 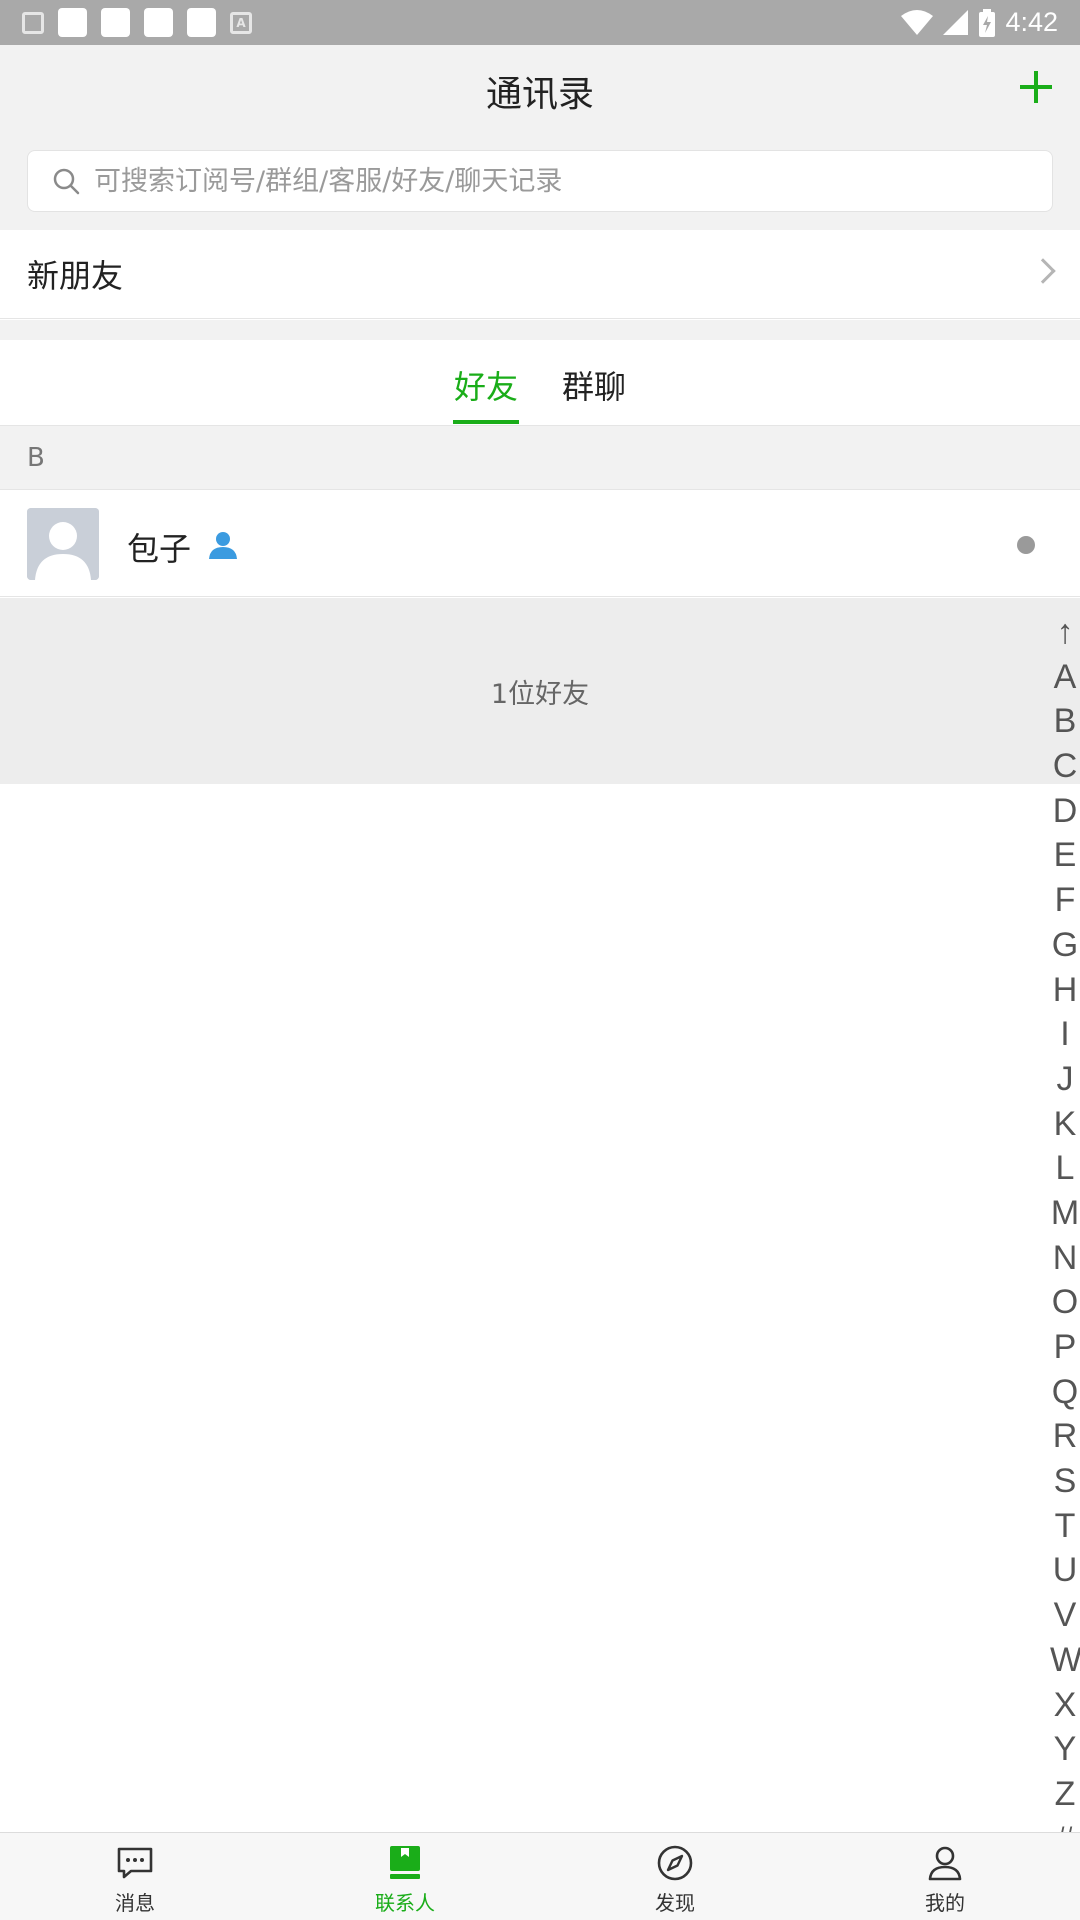 I want to click on signal-icon, so click(x=956, y=22).